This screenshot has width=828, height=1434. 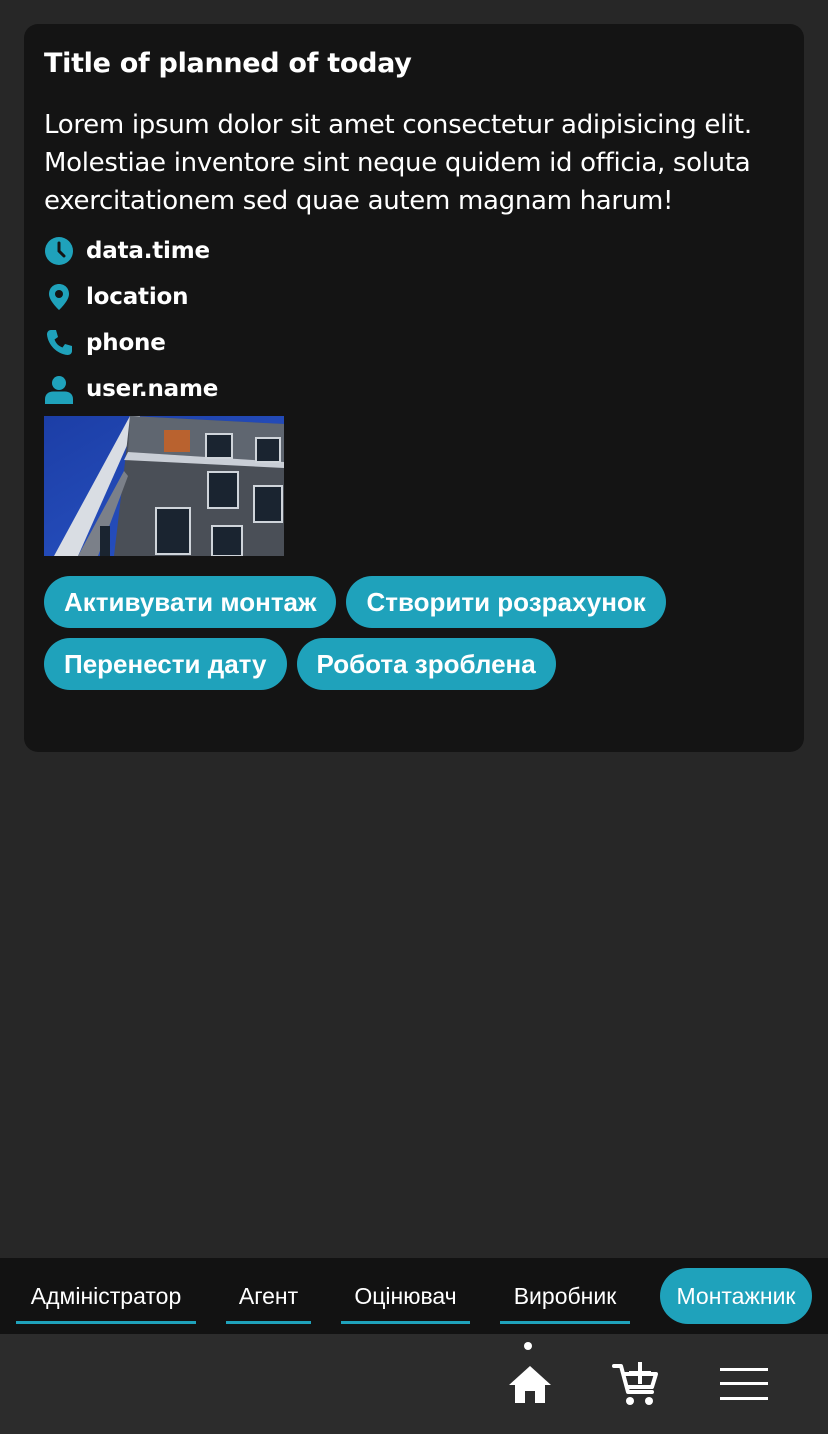 I want to click on phone-icon, so click(x=59, y=343).